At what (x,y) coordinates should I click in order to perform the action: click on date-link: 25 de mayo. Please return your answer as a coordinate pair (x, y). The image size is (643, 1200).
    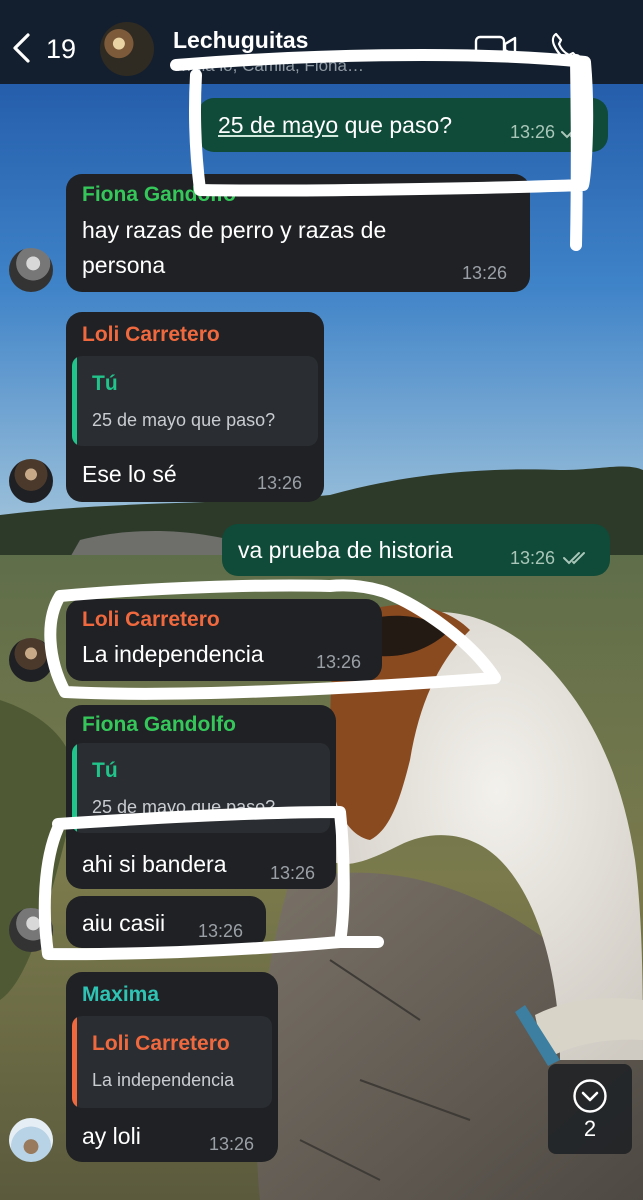
    Looking at the image, I should click on (278, 125).